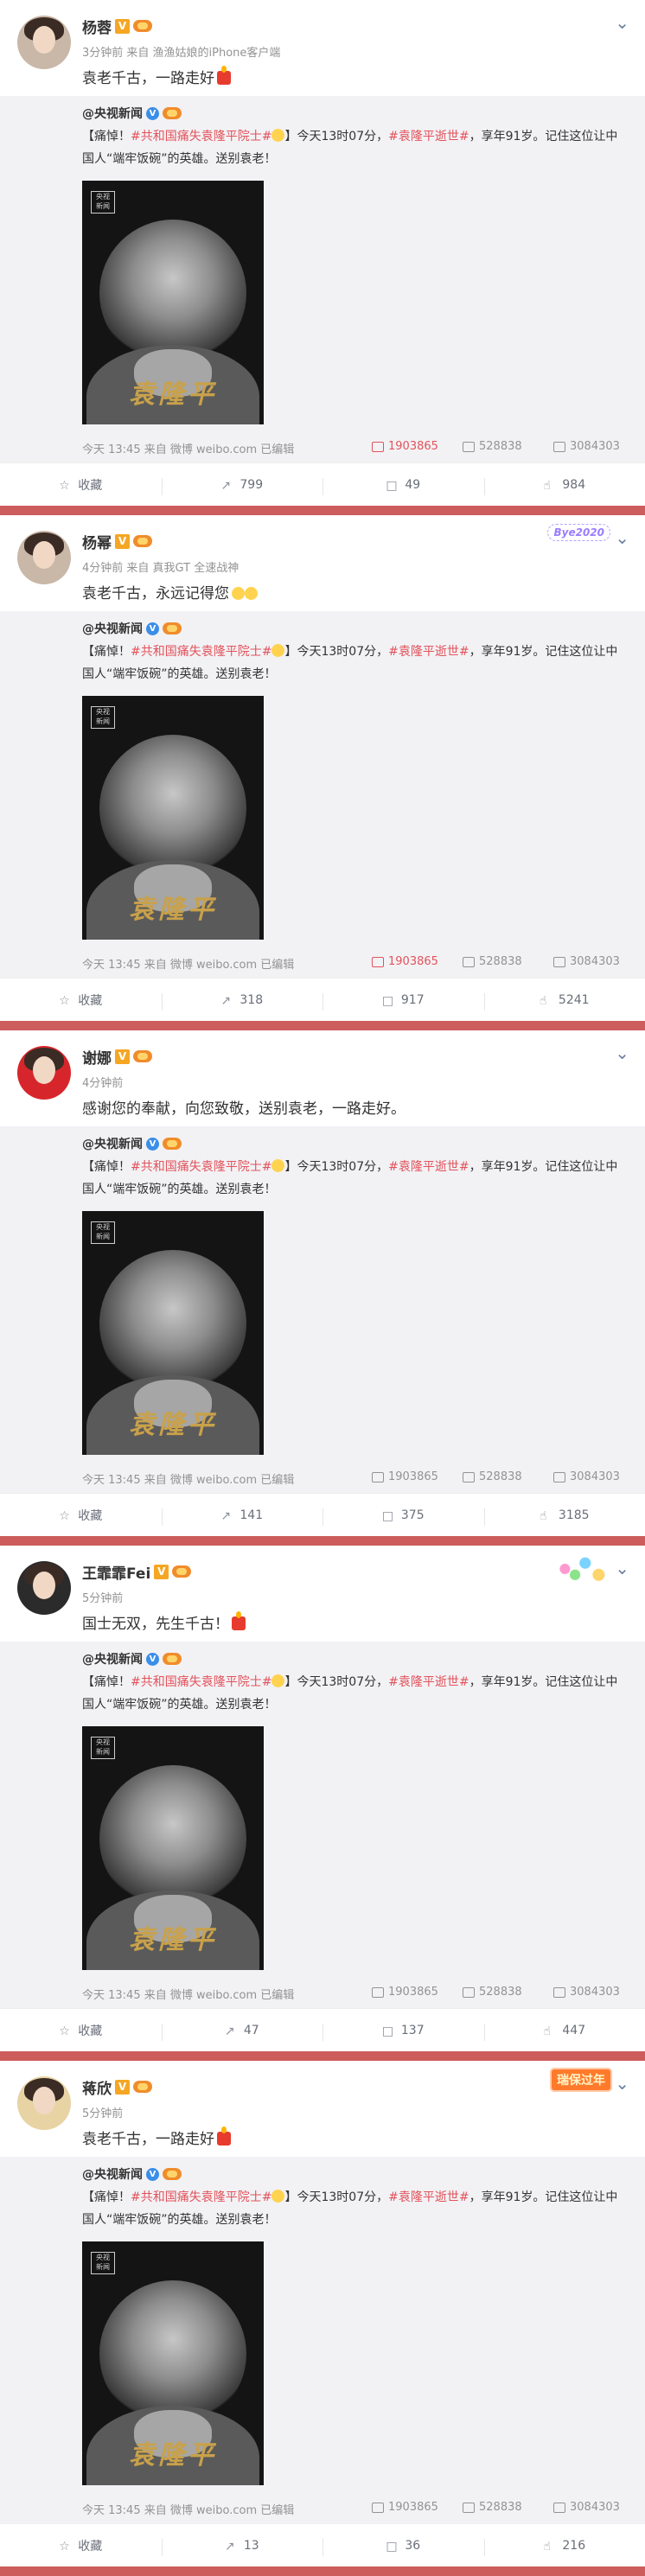 The height and width of the screenshot is (2576, 645). I want to click on vip-level-icon, so click(143, 2087).